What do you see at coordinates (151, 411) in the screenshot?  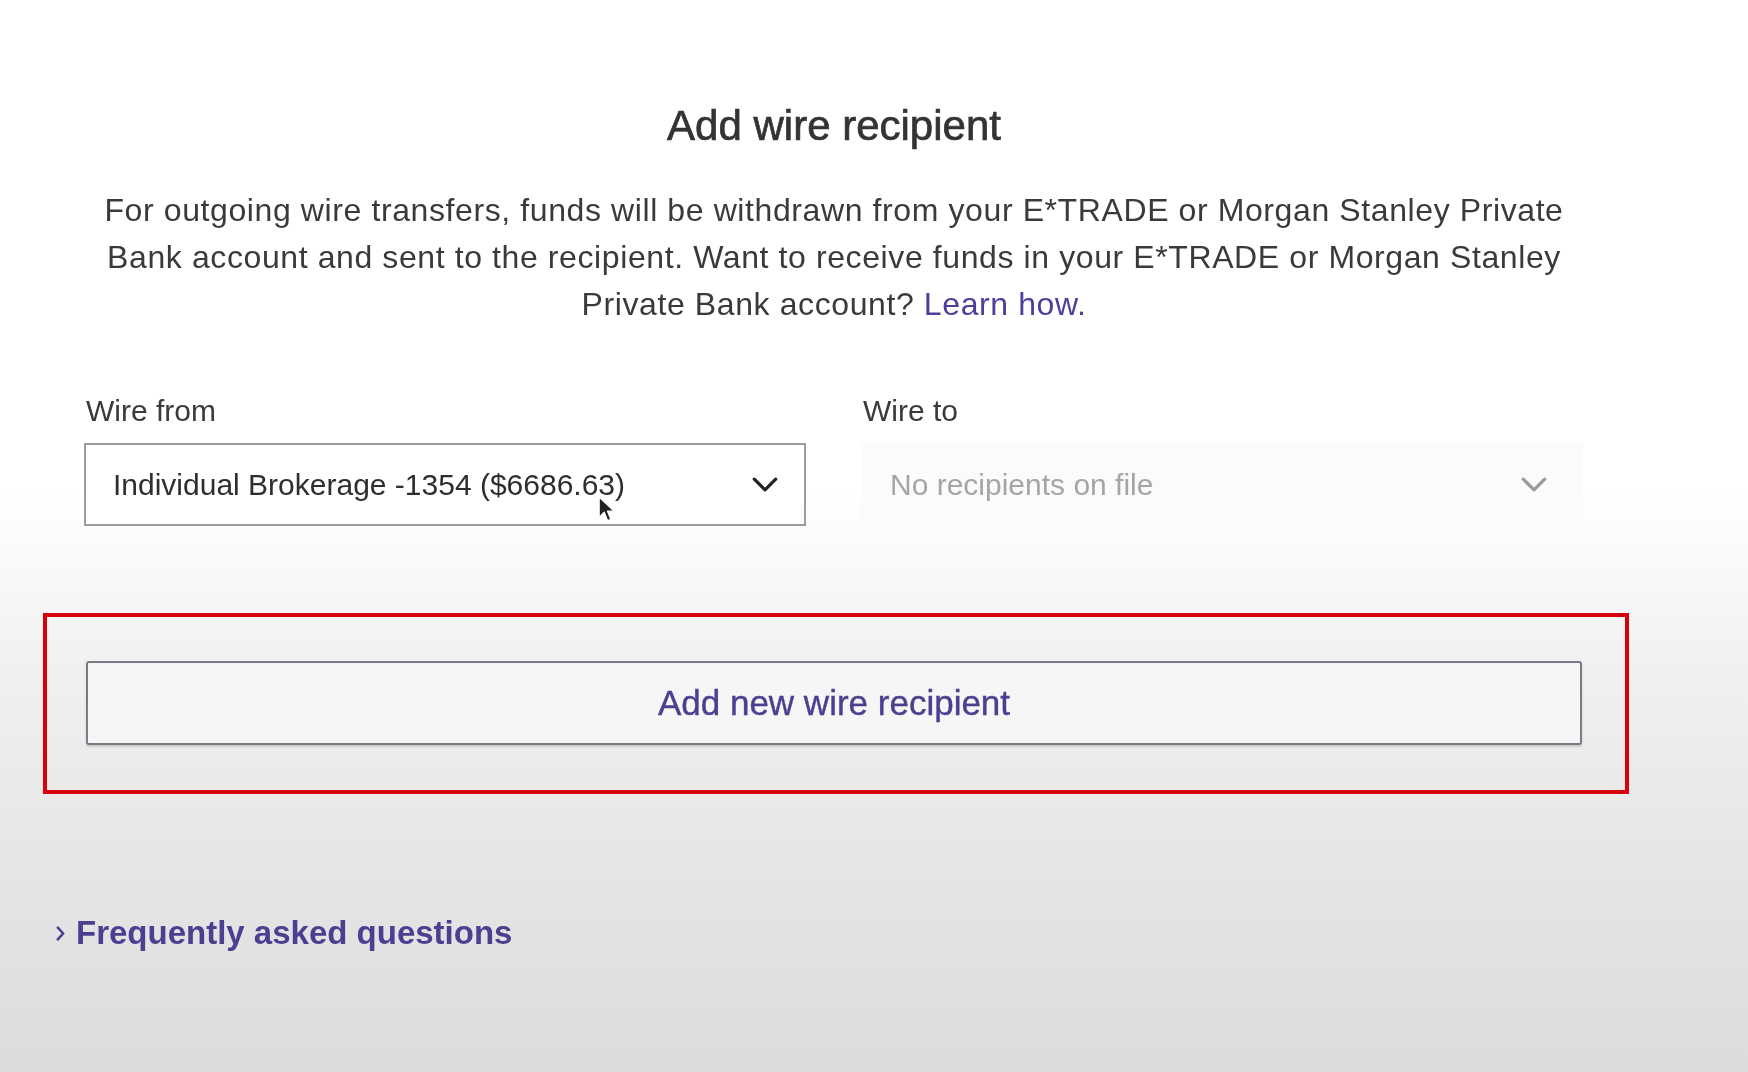 I see `field-label: Wire from` at bounding box center [151, 411].